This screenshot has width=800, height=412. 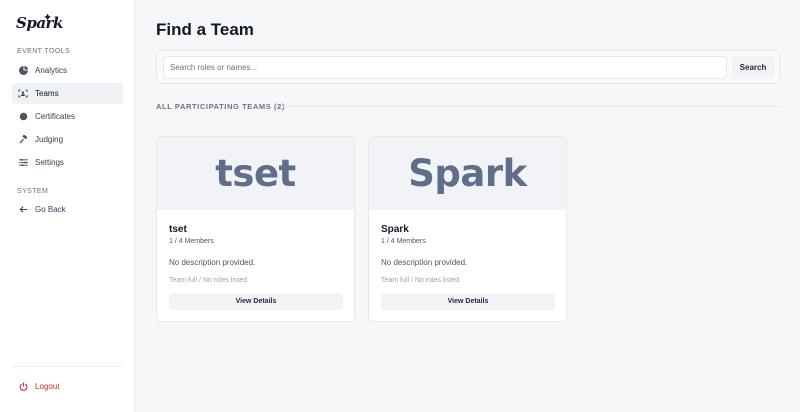 I want to click on team-name: tset, so click(x=178, y=229).